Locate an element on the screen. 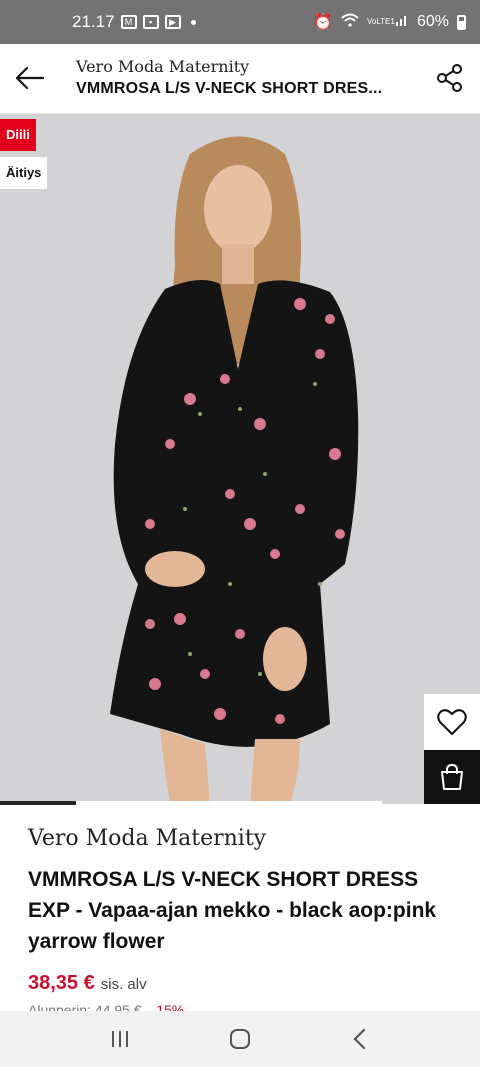 The width and height of the screenshot is (480, 1067). home-icon is located at coordinates (240, 1039).